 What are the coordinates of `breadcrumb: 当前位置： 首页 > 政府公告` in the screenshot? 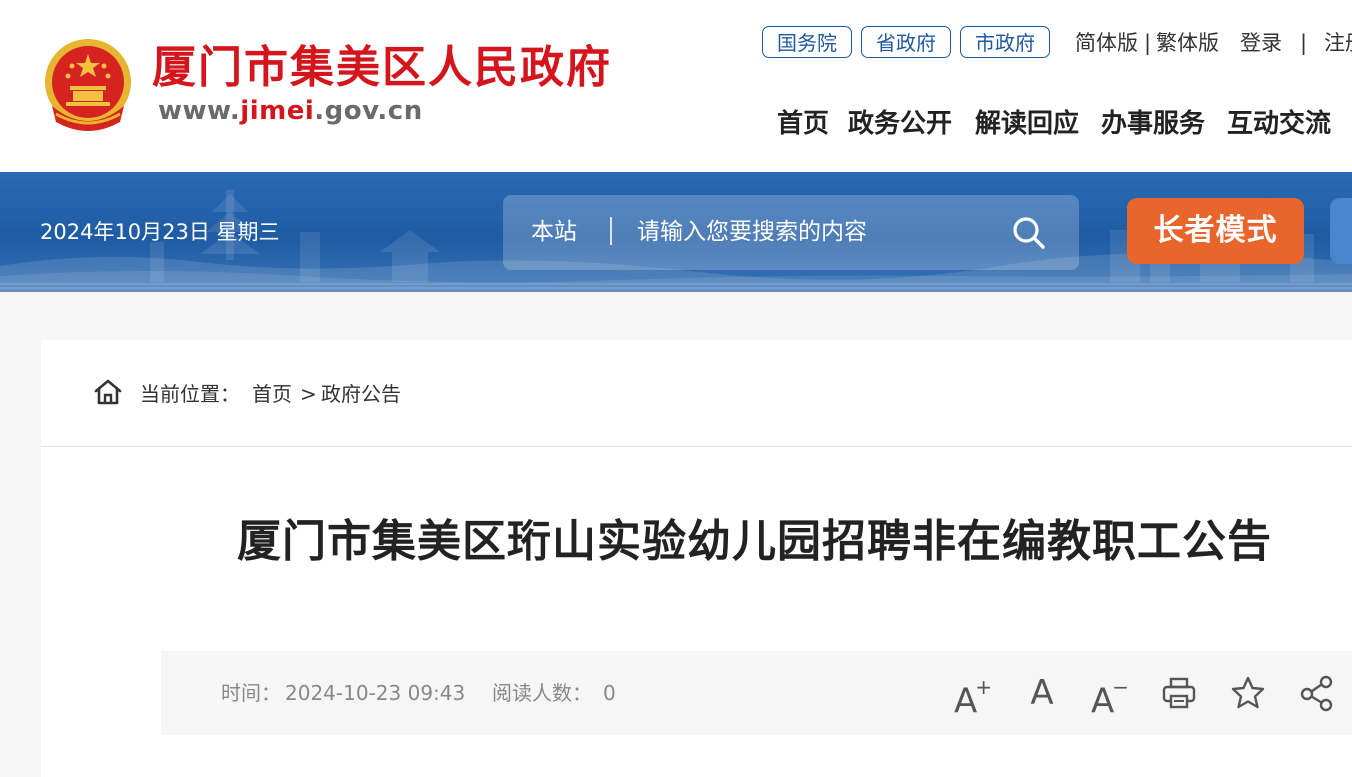 It's located at (696, 393).